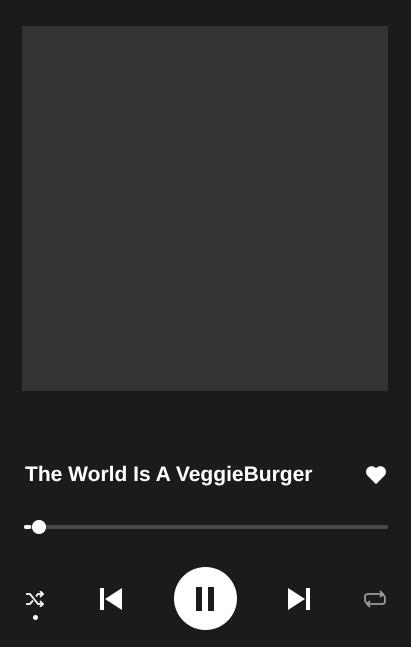  Describe the element at coordinates (110, 598) in the screenshot. I see `previous-icon` at that location.